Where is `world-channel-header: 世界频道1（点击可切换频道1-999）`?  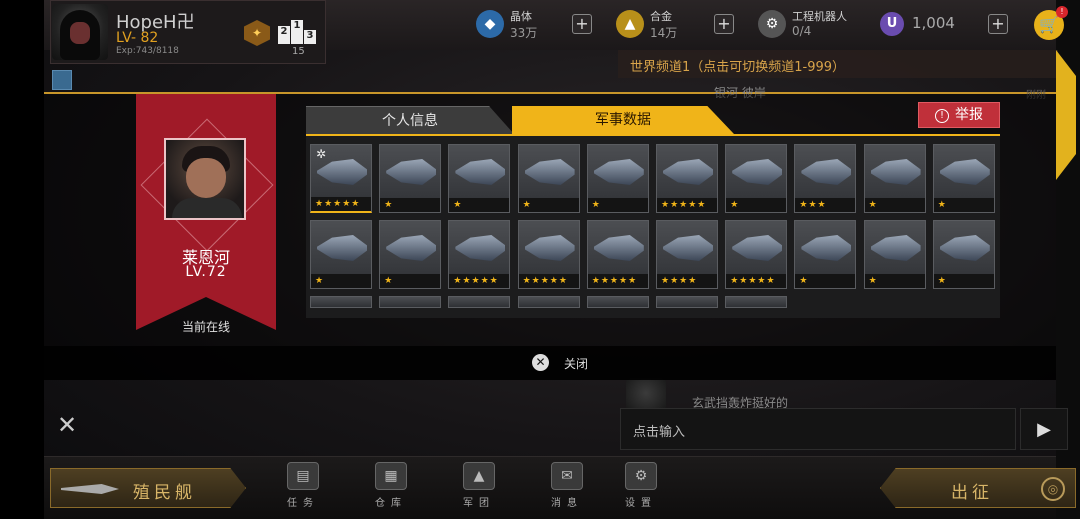 world-channel-header: 世界频道1（点击可切换频道1-999） is located at coordinates (838, 64).